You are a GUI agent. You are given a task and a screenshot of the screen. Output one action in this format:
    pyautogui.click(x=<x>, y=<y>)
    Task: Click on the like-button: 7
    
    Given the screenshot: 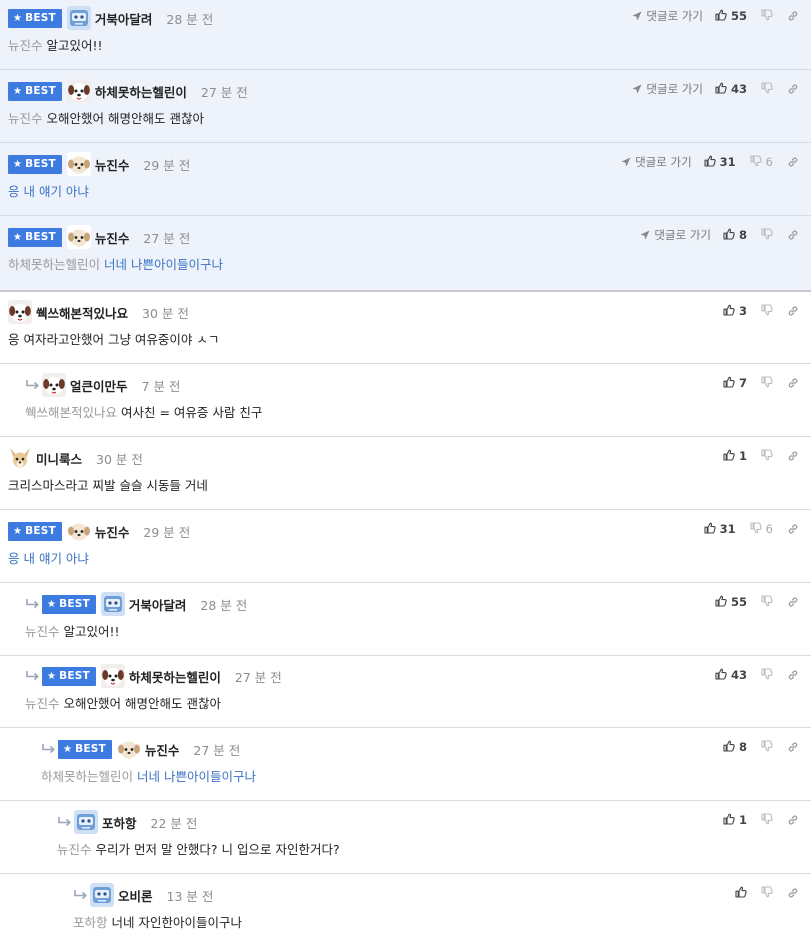 What is the action you would take?
    pyautogui.click(x=735, y=383)
    